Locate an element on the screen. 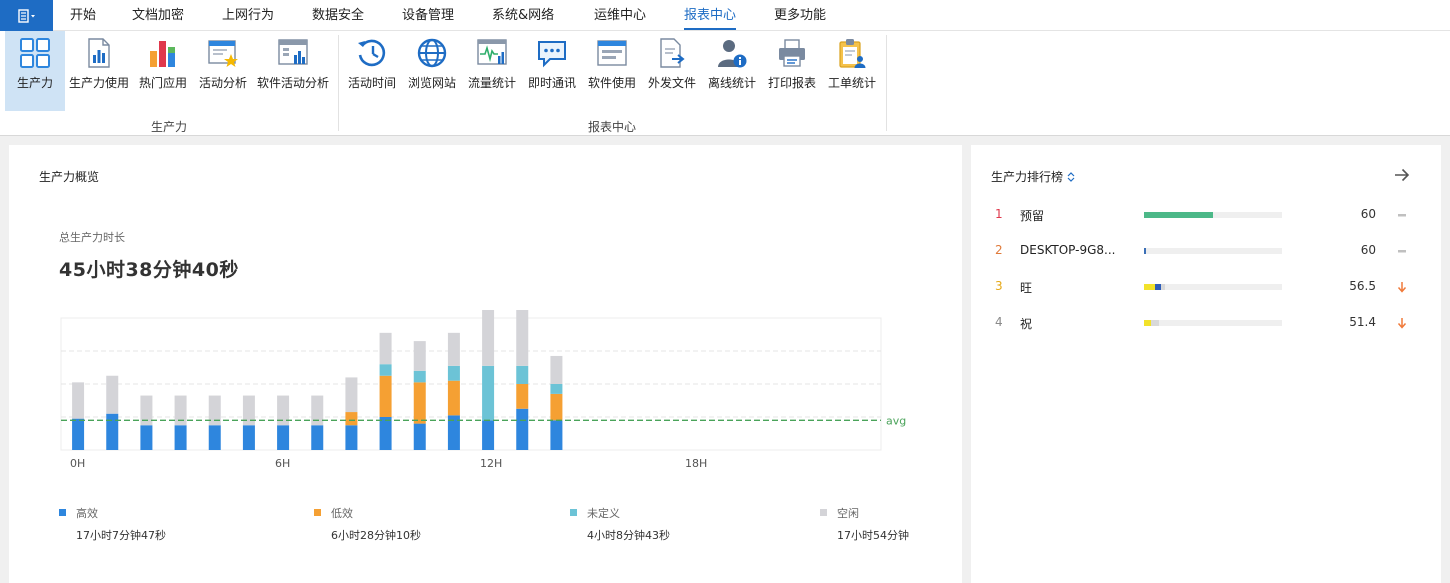 This screenshot has width=1450, height=583. ribbon-label: 打印报表 is located at coordinates (791, 83).